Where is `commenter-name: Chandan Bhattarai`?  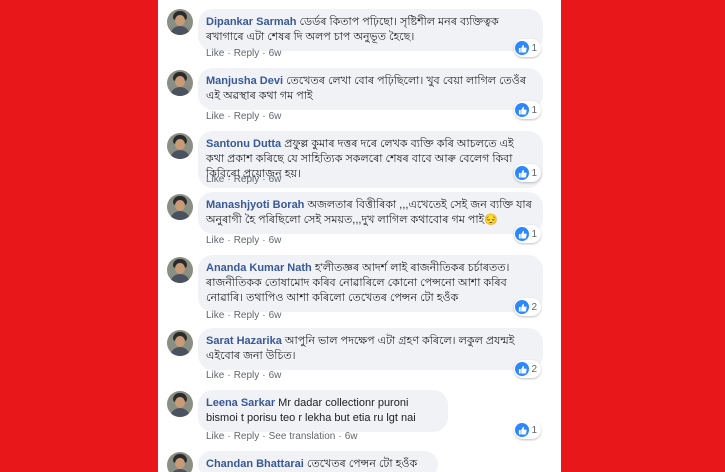
commenter-name: Chandan Bhattarai is located at coordinates (255, 464).